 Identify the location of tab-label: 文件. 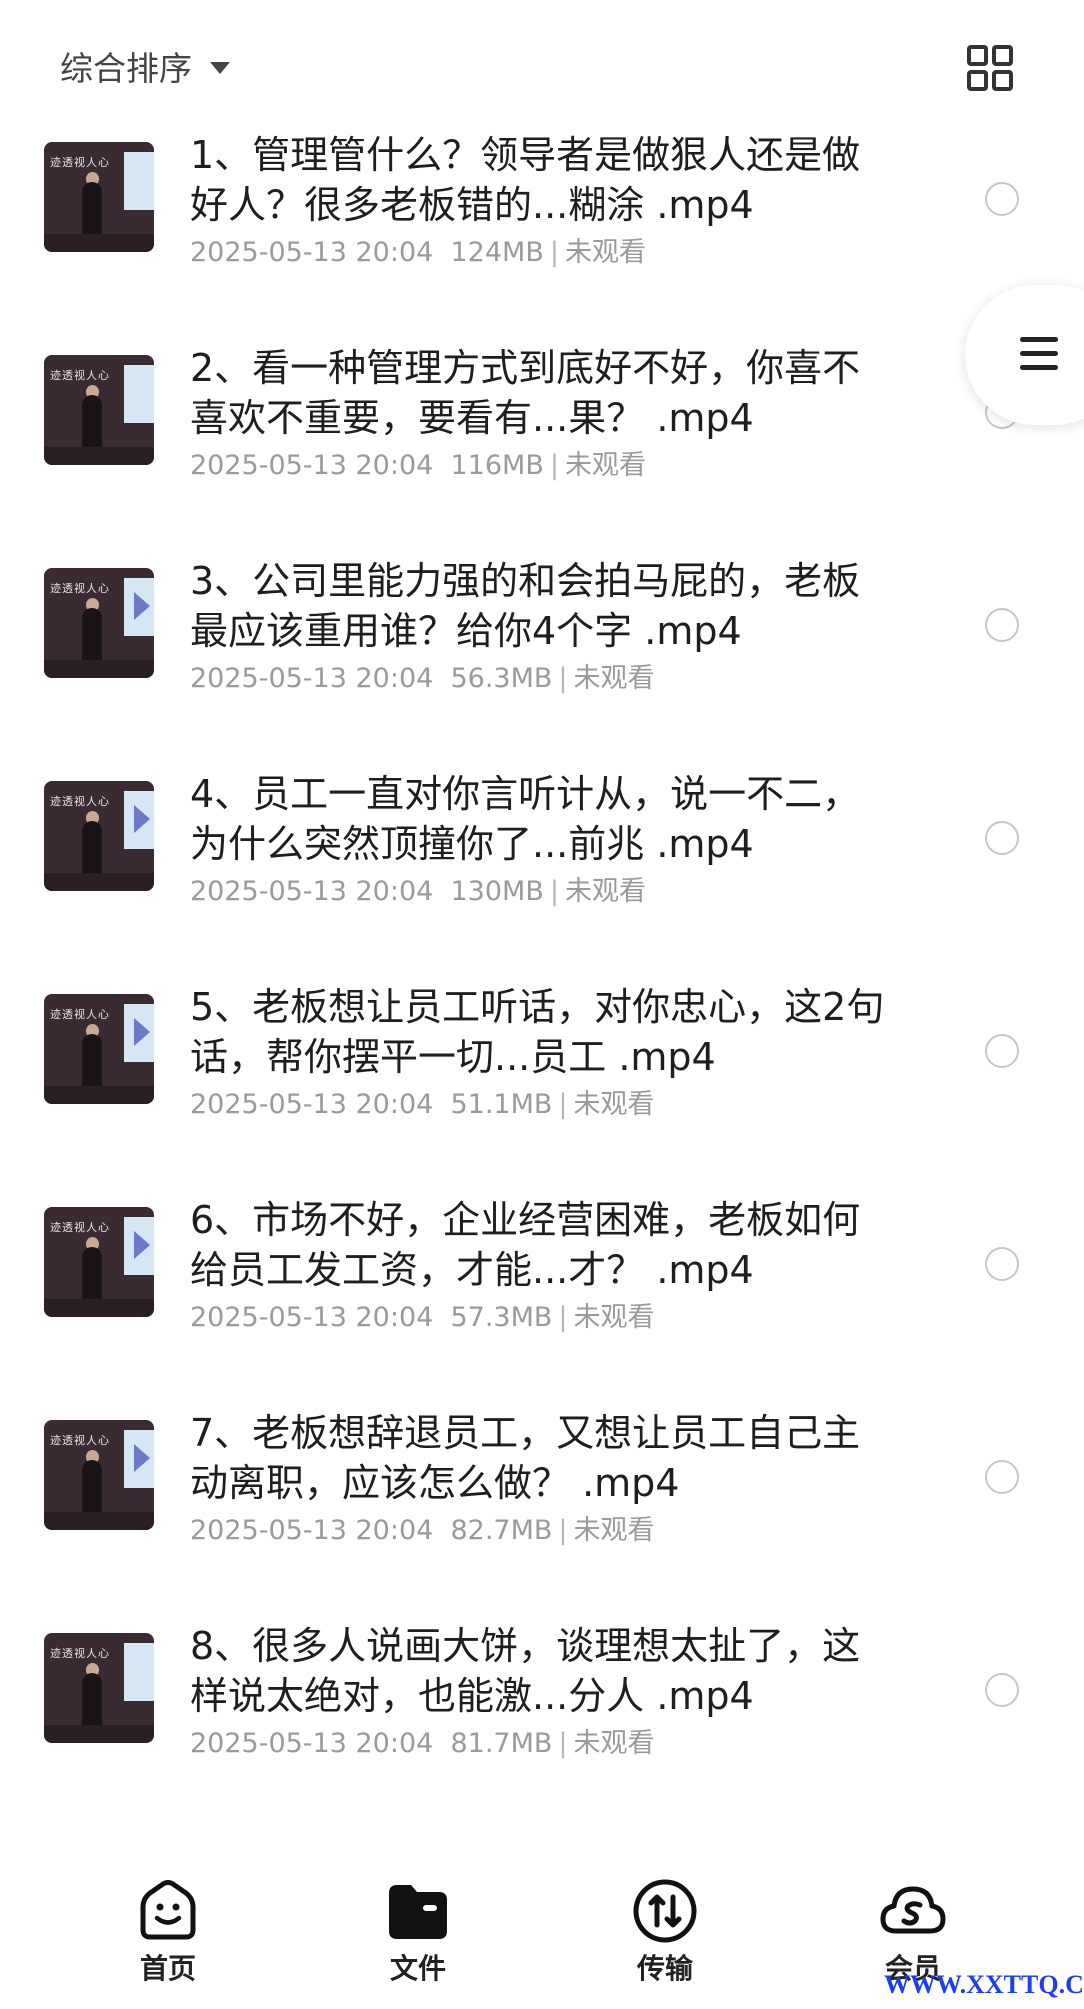
(417, 1968).